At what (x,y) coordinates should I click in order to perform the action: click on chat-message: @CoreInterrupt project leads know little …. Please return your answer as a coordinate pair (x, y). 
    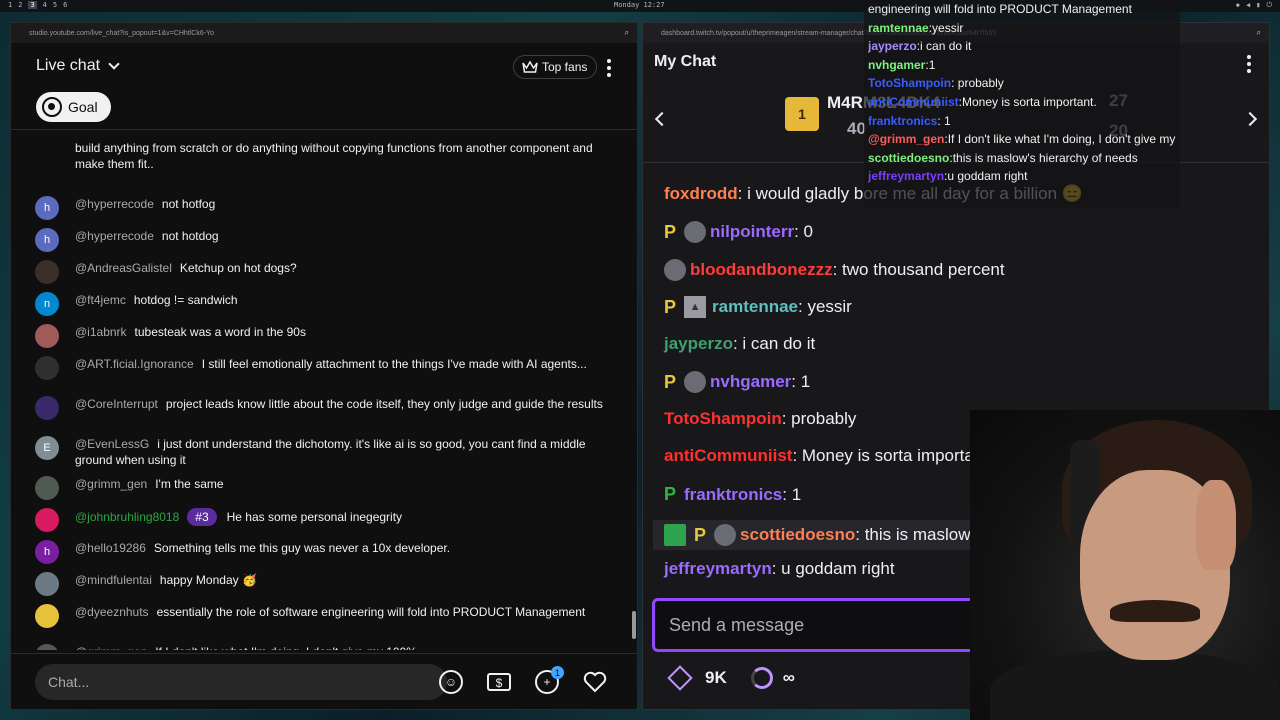
    Looking at the image, I should click on (325, 408).